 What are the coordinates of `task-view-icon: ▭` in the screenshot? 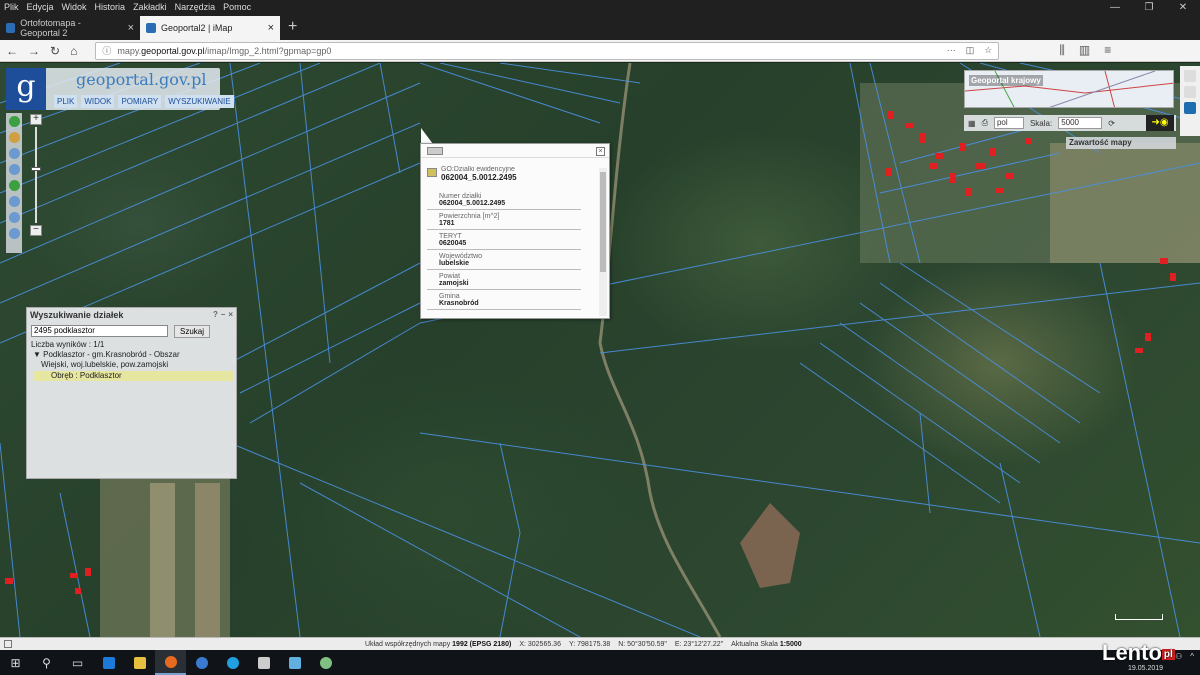 It's located at (77, 662).